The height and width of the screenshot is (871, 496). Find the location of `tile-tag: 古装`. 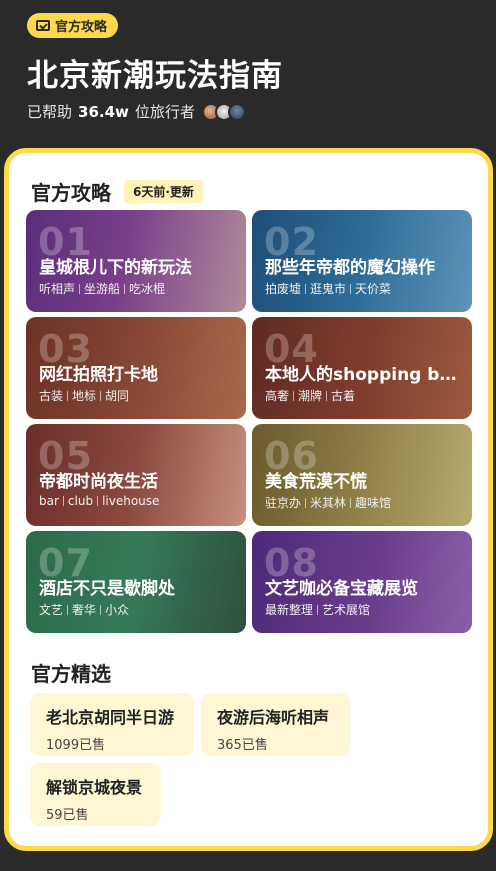

tile-tag: 古装 is located at coordinates (51, 396).